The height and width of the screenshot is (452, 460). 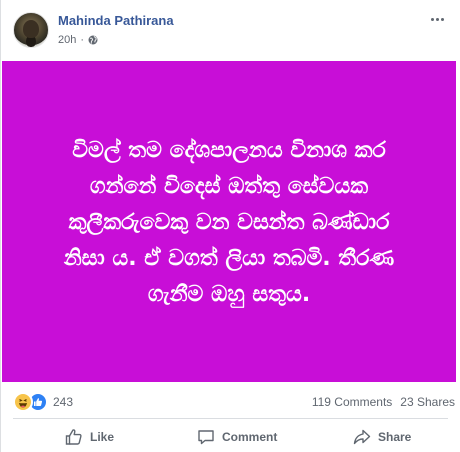 I want to click on actions-divider, so click(x=230, y=418).